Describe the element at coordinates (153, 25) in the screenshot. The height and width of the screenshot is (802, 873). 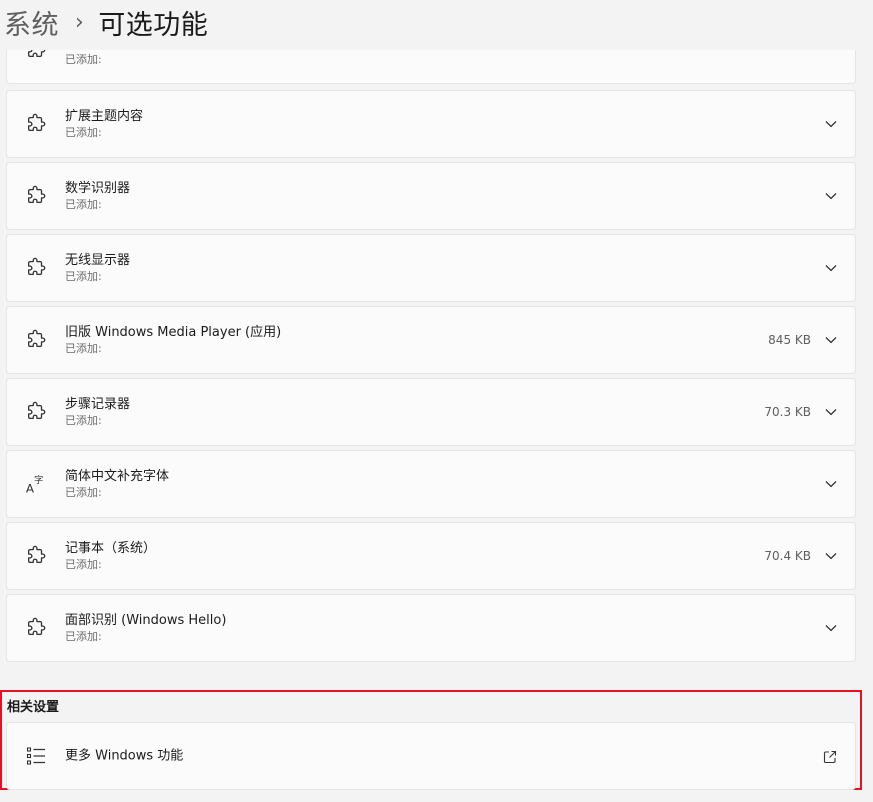
I see `page-title: 可选功能` at that location.